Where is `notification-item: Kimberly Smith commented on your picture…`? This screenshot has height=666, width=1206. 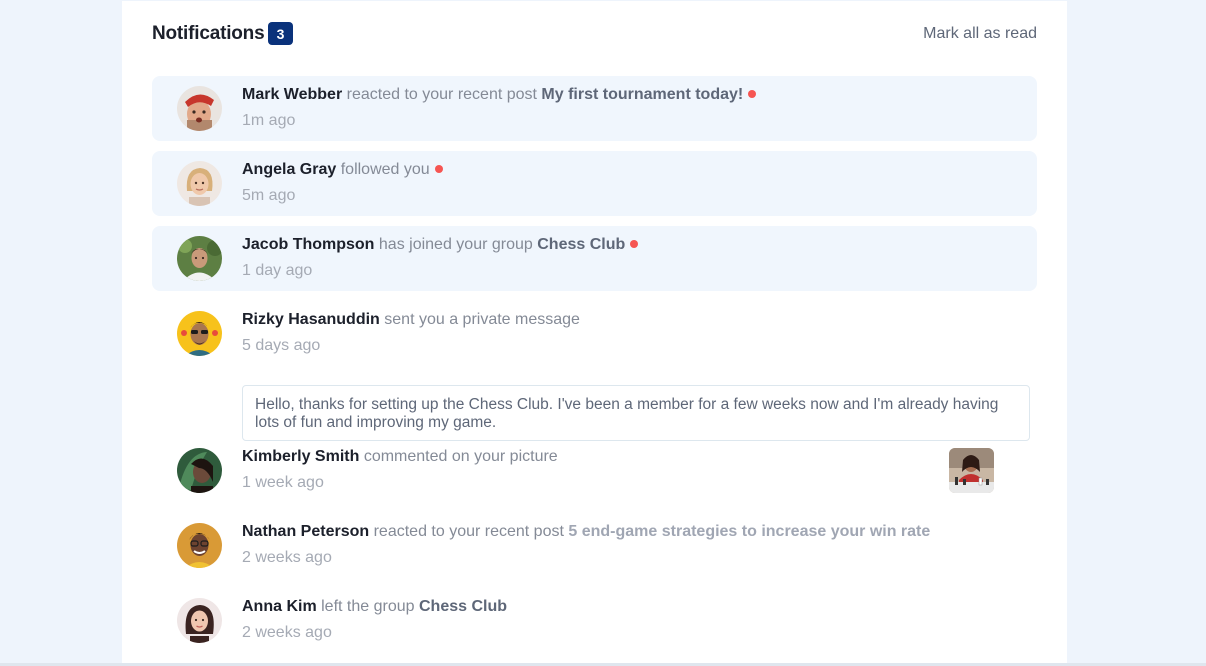
notification-item: Kimberly Smith commented on your picture… is located at coordinates (594, 470).